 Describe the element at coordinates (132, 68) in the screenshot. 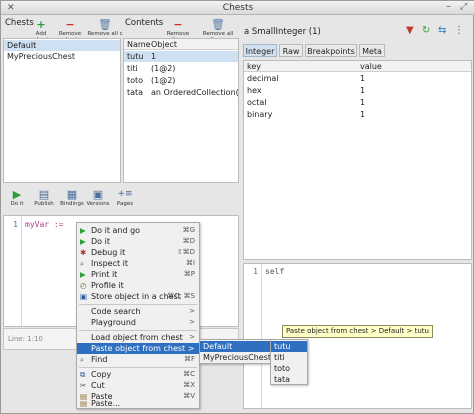

I see `row-name: titi` at that location.